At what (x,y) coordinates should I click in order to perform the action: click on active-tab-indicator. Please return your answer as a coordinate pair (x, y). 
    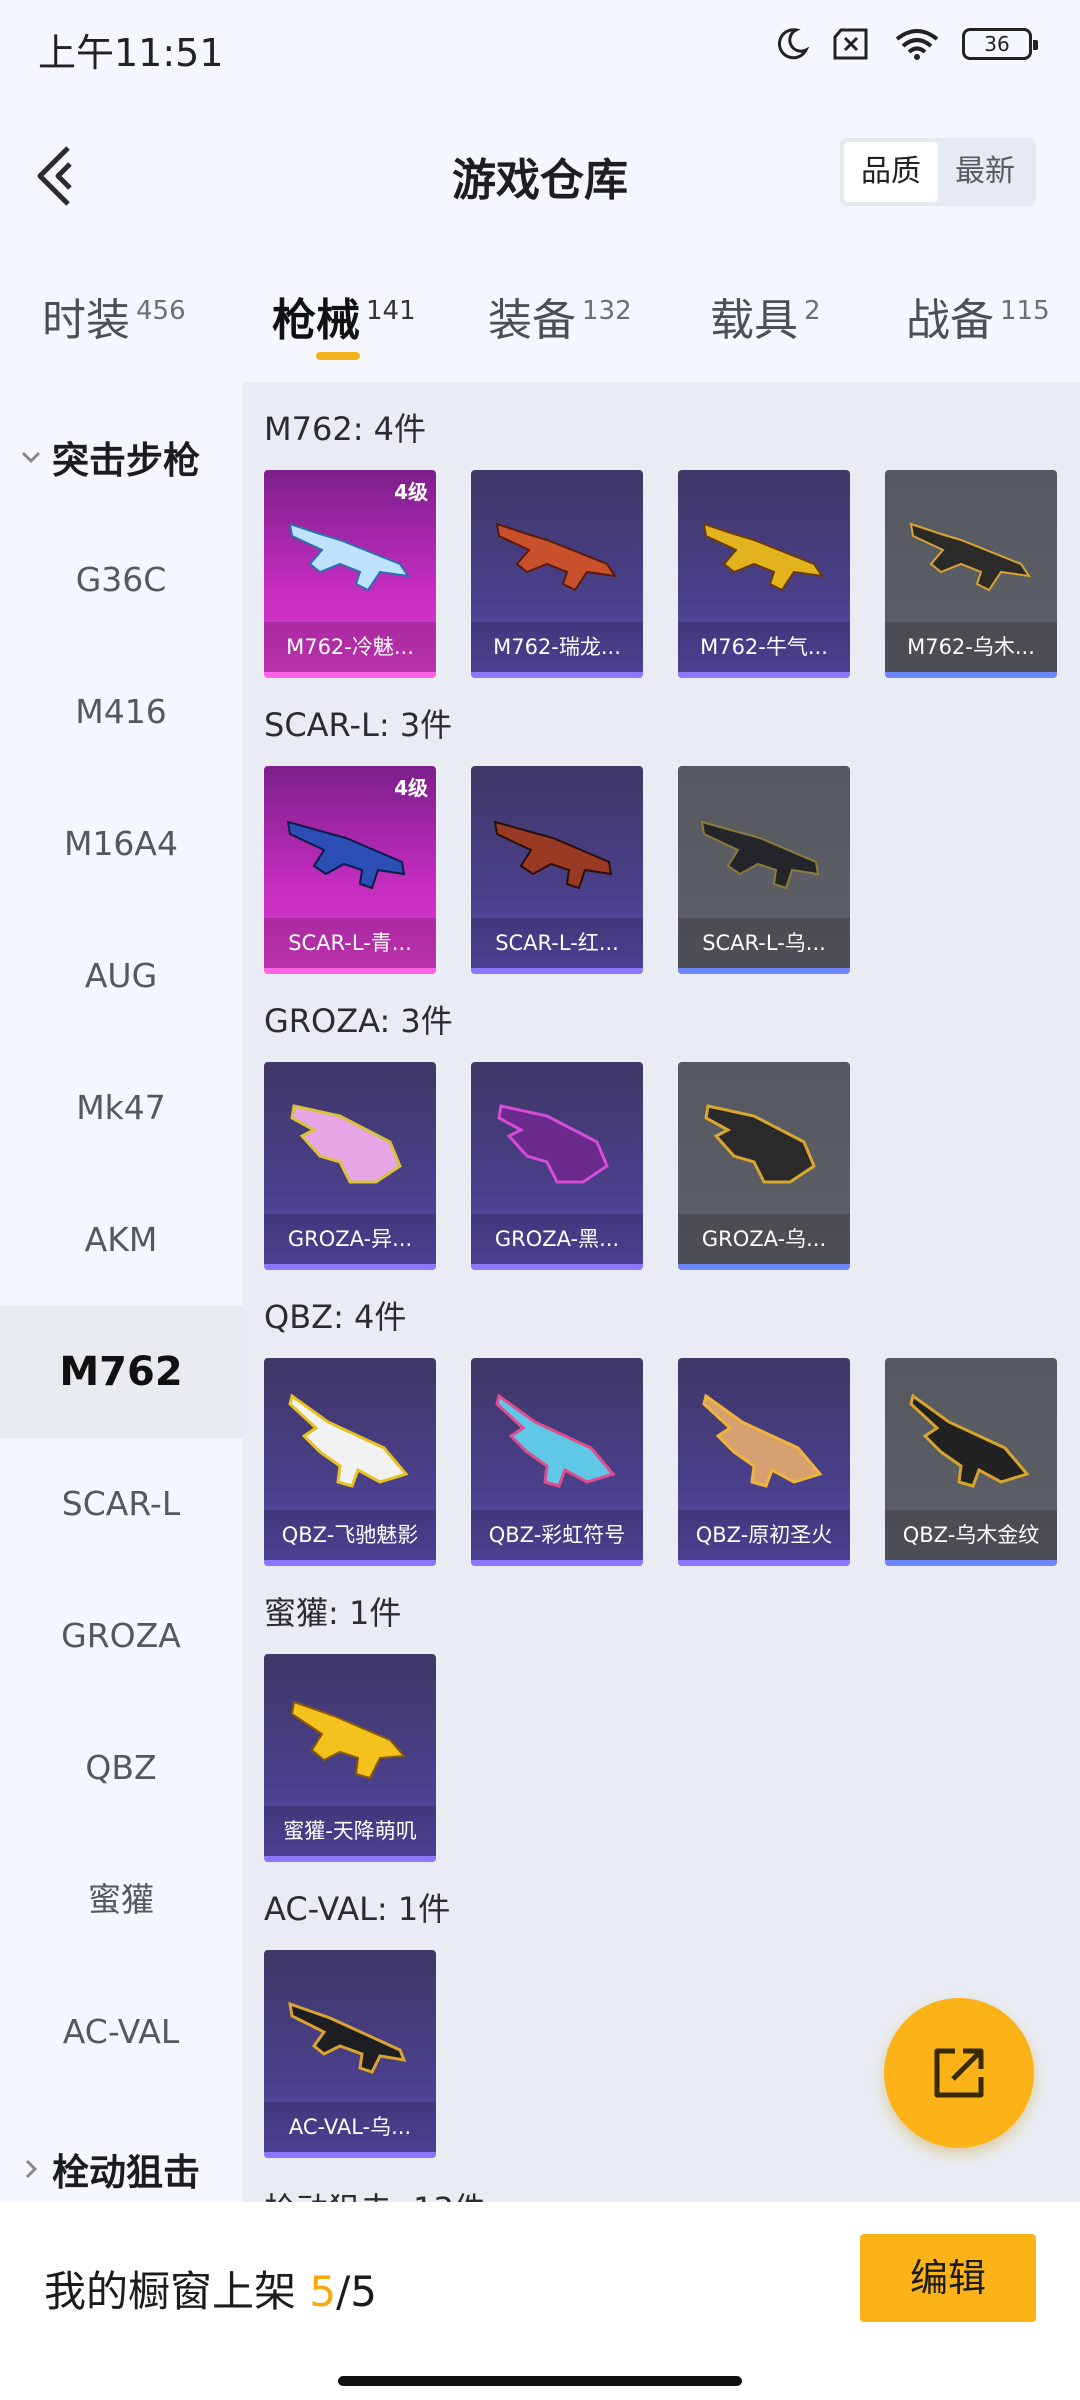
    Looking at the image, I should click on (338, 356).